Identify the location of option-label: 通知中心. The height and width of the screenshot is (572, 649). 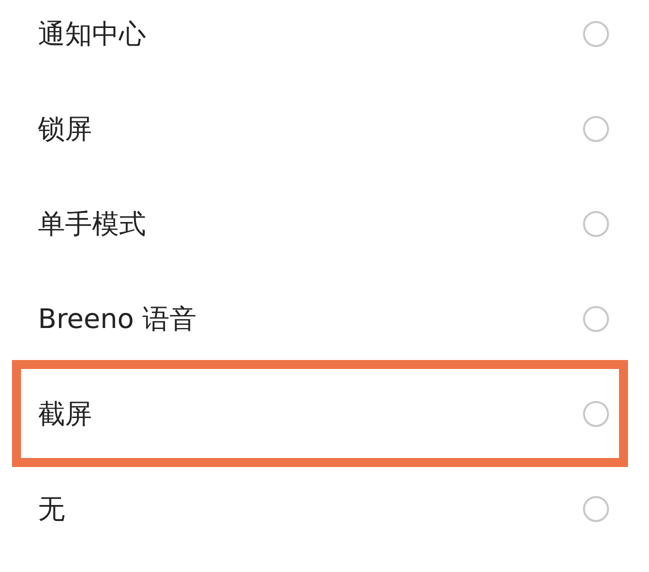
(92, 35).